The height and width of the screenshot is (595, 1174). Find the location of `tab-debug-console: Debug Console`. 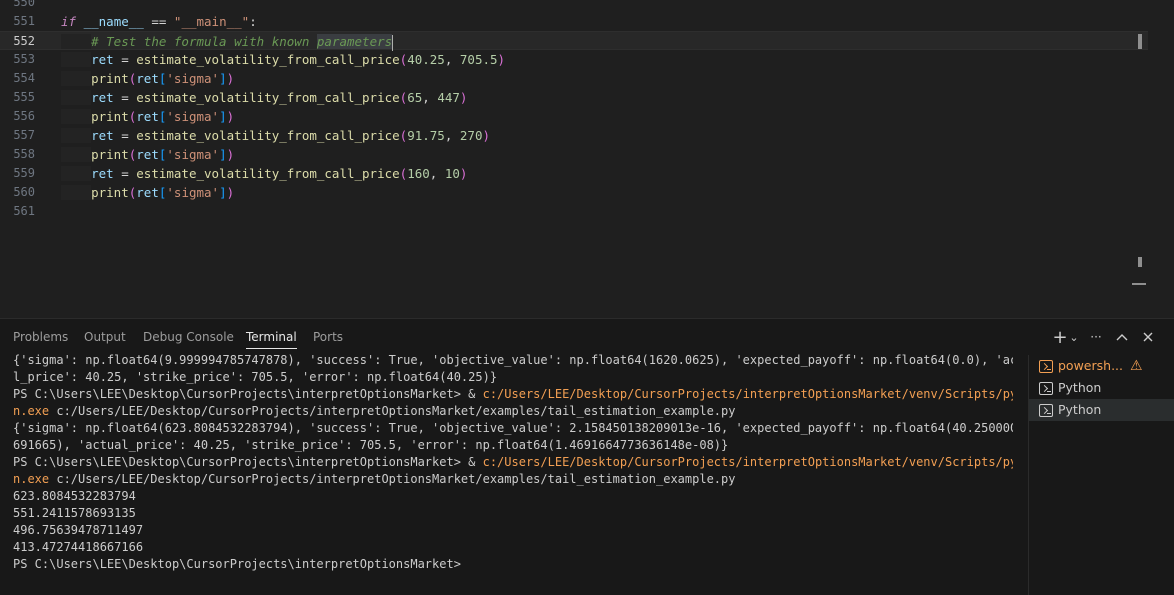

tab-debug-console: Debug Console is located at coordinates (188, 337).